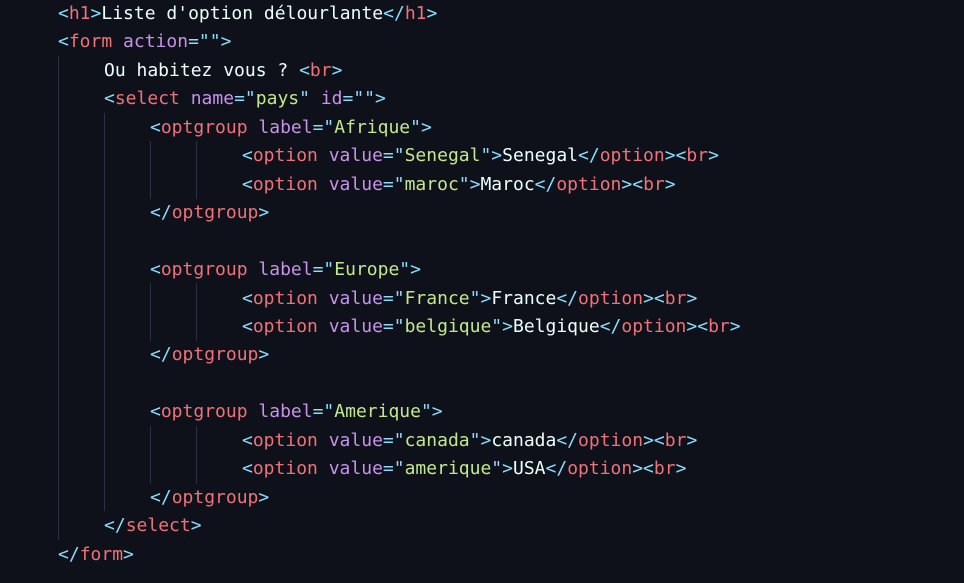 Image resolution: width=964 pixels, height=583 pixels. Describe the element at coordinates (415, 13) in the screenshot. I see `code-token: h1` at that location.